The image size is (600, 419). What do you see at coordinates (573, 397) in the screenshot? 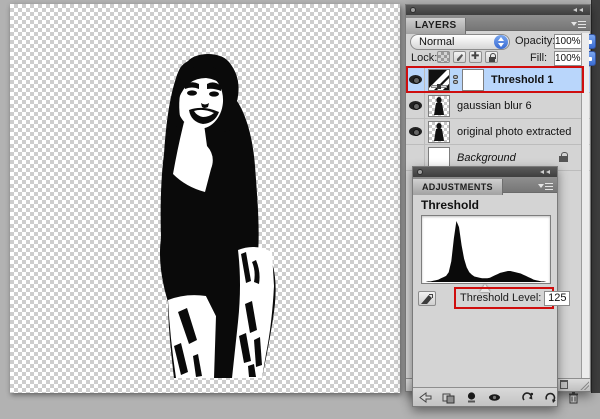
I see `delete-adjustment-icon` at bounding box center [573, 397].